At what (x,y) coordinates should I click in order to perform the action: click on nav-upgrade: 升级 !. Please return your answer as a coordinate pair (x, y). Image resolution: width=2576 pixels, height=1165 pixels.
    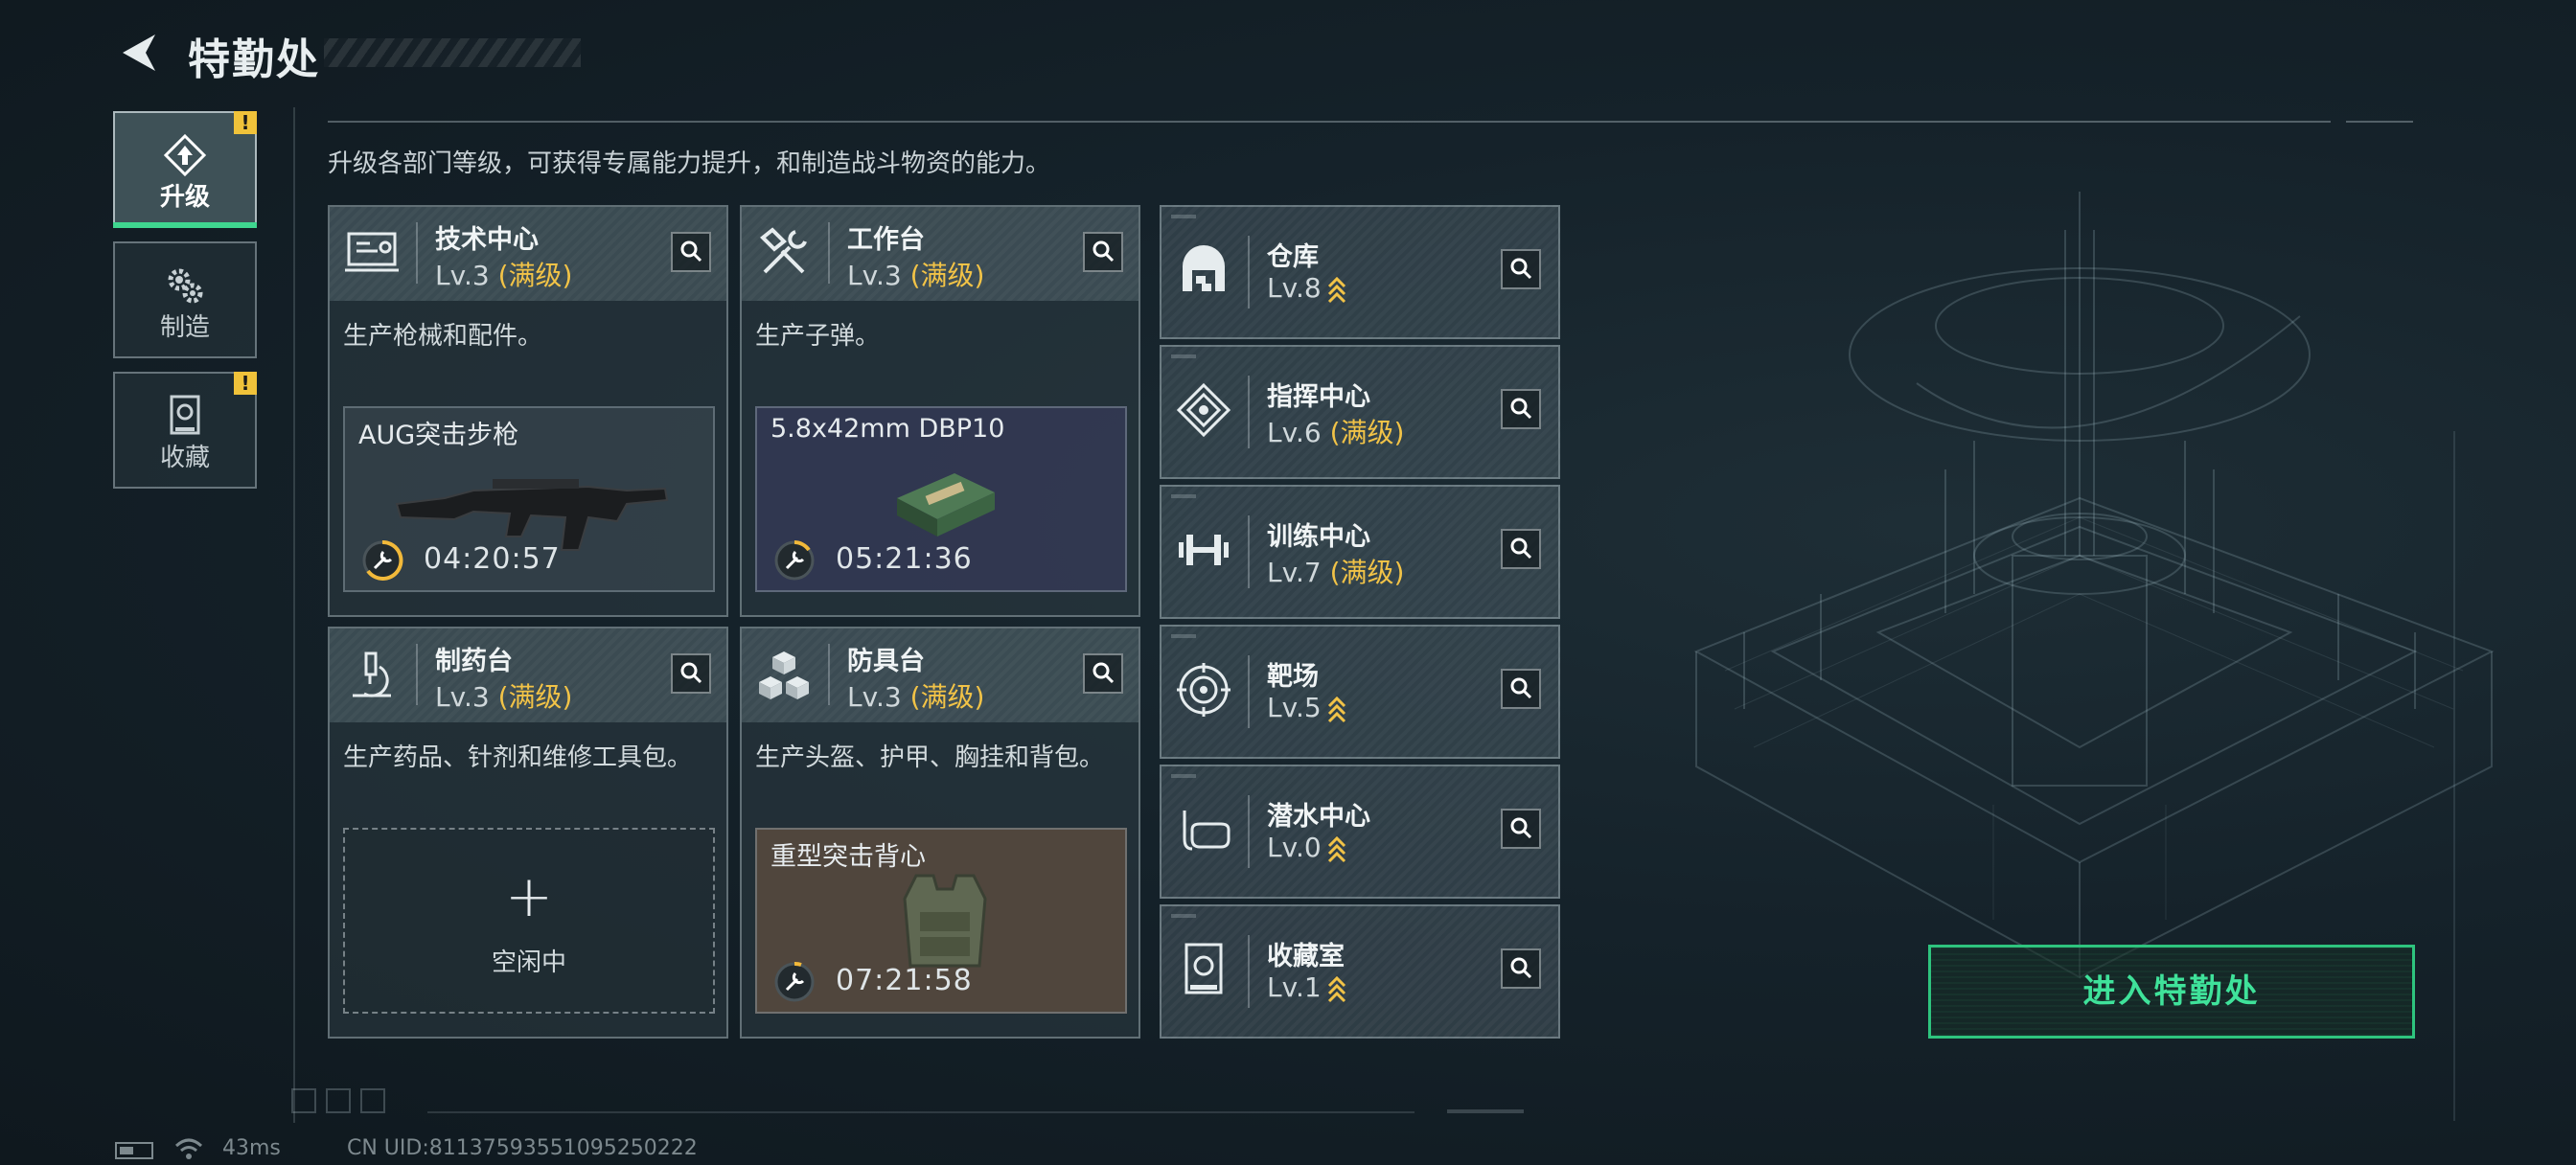
    Looking at the image, I should click on (185, 169).